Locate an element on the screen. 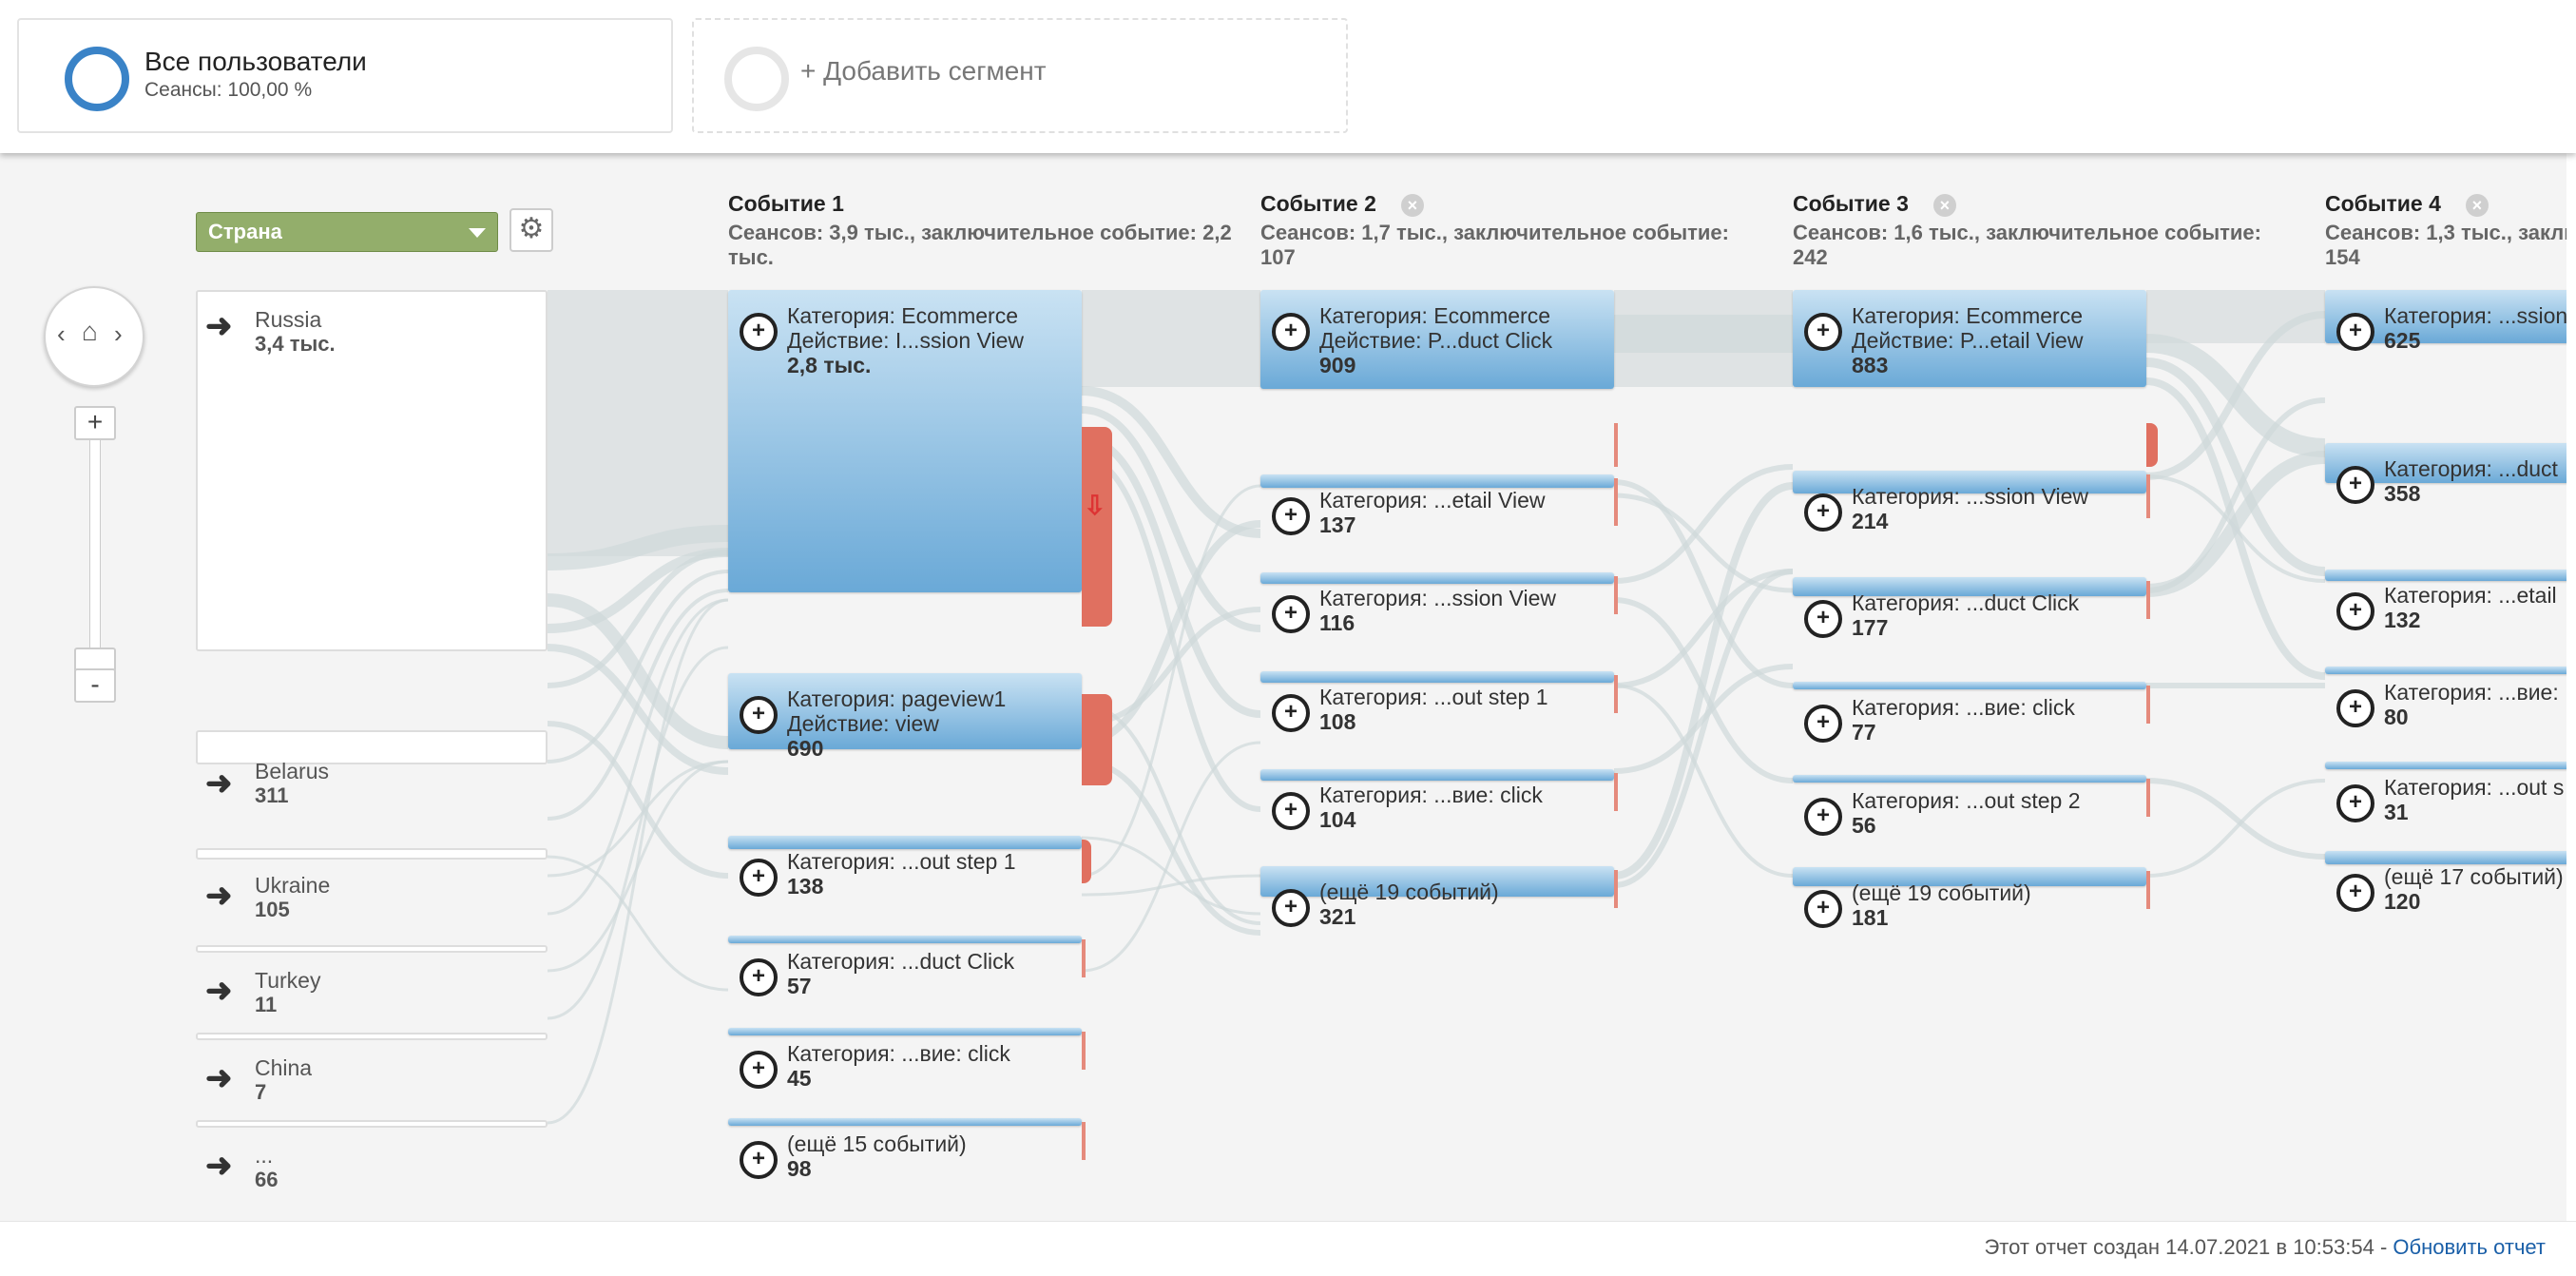  segment-all-users: Все пользователи Сеансы: 100,00 % is located at coordinates (345, 75).